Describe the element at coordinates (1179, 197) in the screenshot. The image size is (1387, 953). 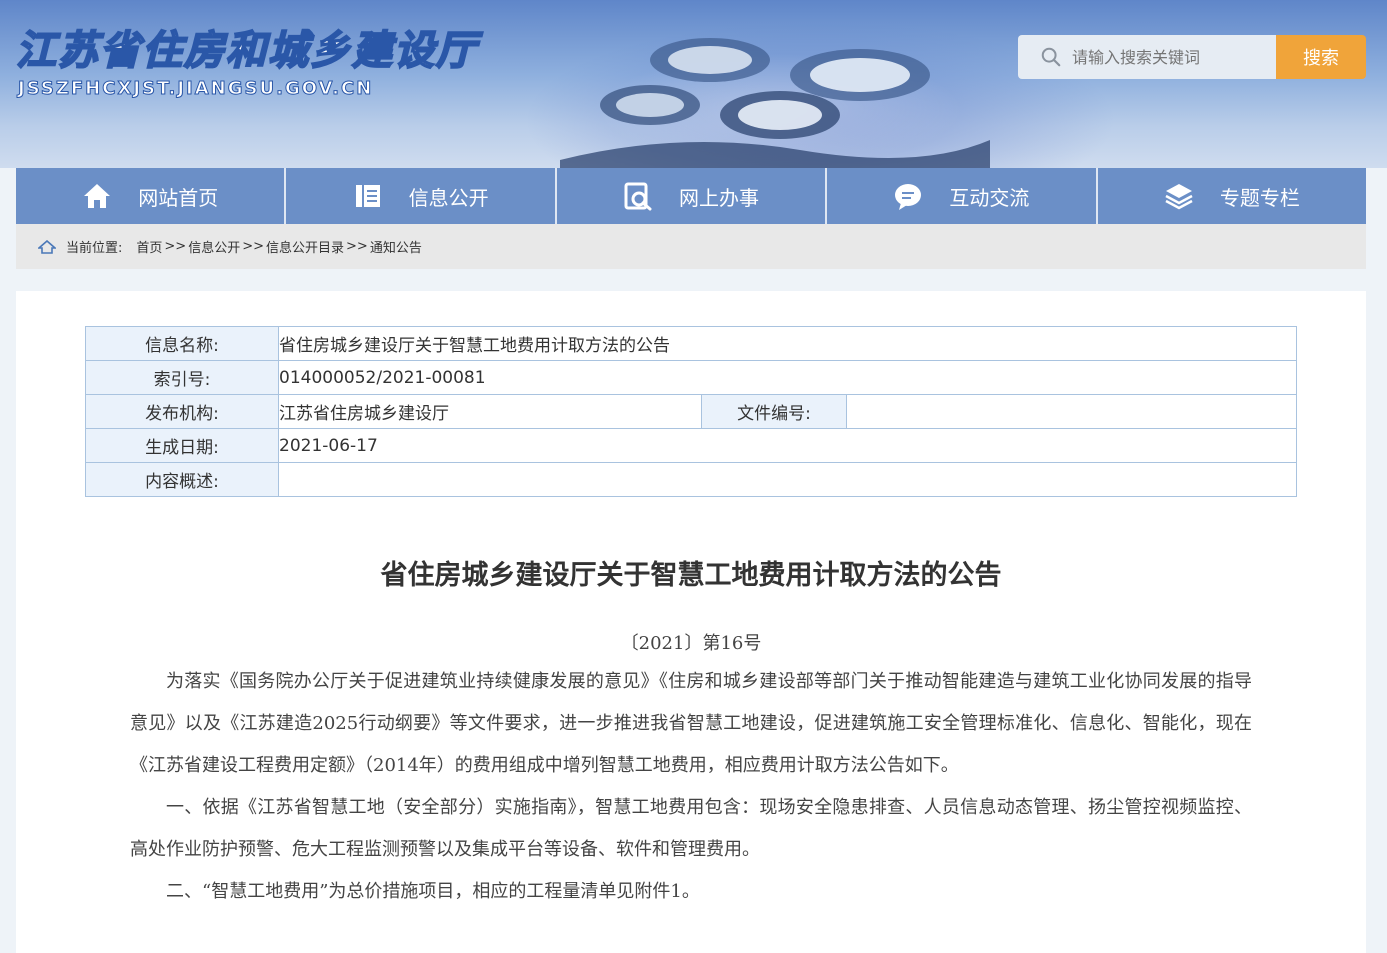
I see `layers-icon` at that location.